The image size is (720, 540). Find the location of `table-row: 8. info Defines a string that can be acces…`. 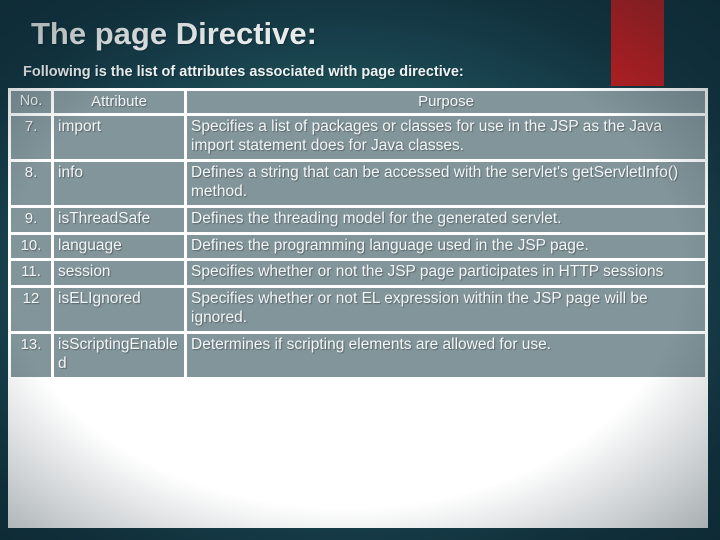

table-row: 8. info Defines a string that can be acces… is located at coordinates (358, 183).